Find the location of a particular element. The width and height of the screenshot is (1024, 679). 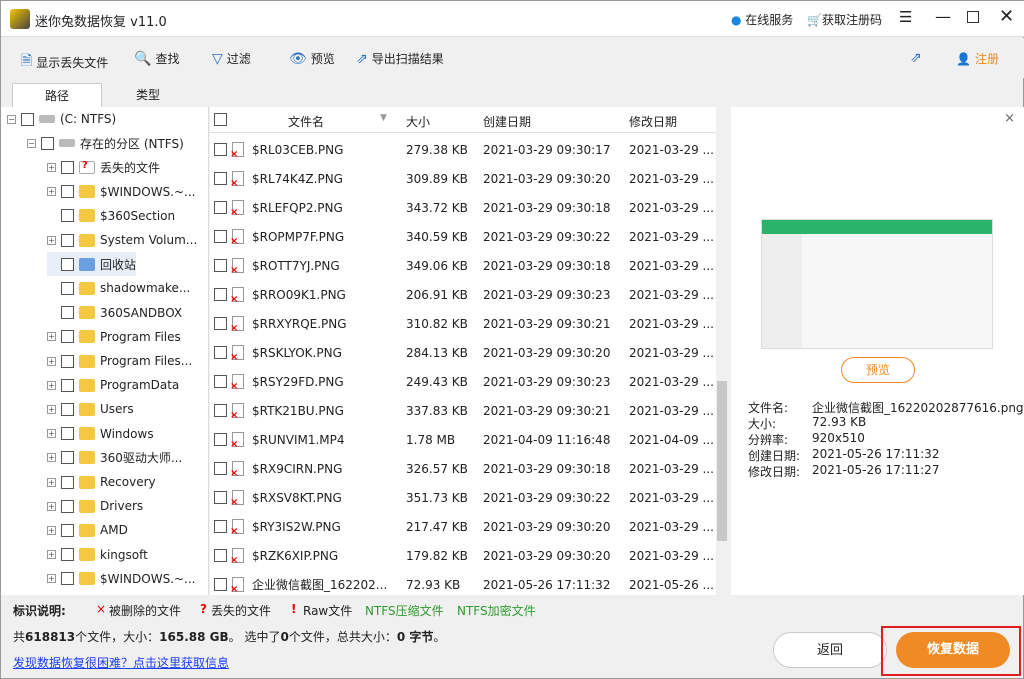

tab-path: 路径 is located at coordinates (57, 95).